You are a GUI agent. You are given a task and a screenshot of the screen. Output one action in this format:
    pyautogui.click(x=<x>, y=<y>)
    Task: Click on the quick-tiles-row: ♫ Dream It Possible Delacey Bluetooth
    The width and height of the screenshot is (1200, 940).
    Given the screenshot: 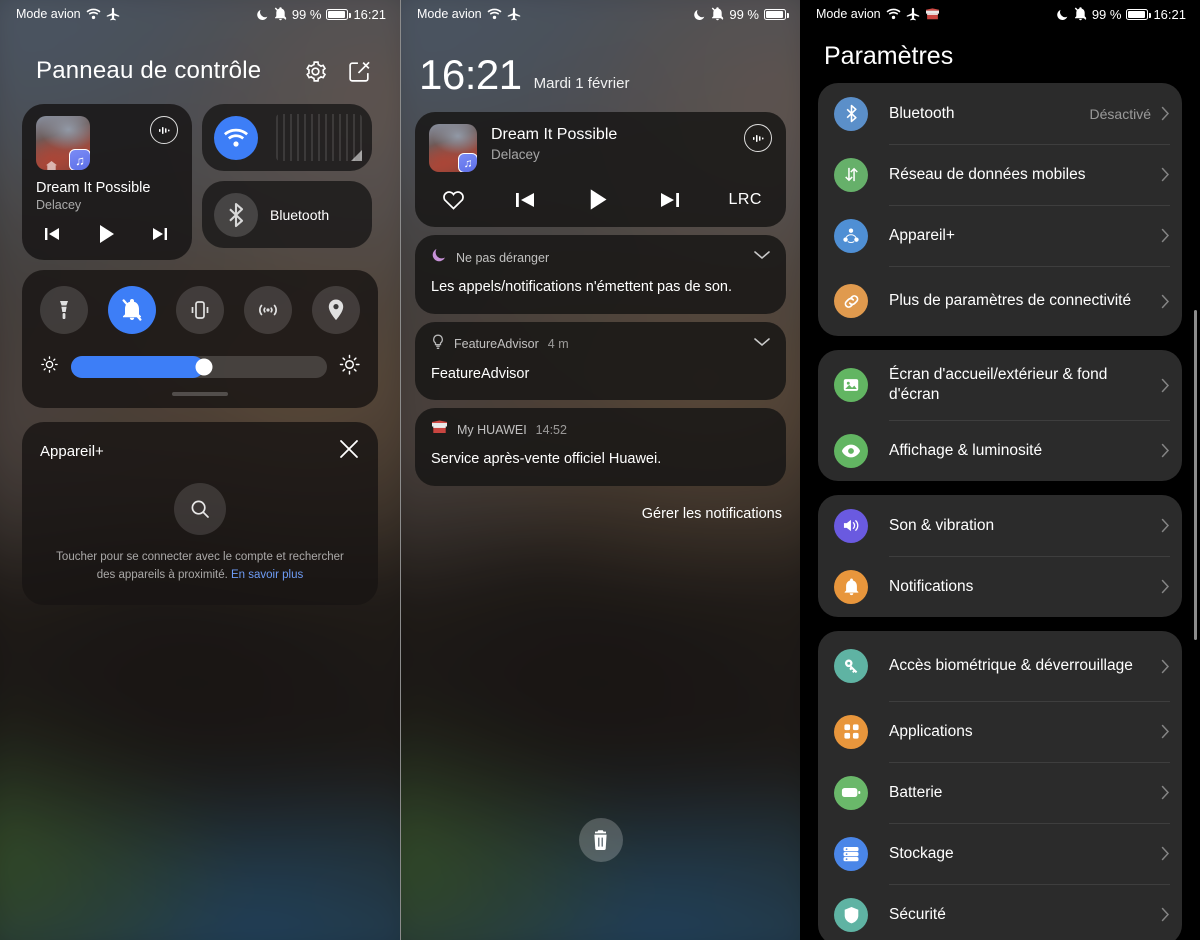 What is the action you would take?
    pyautogui.click(x=200, y=182)
    